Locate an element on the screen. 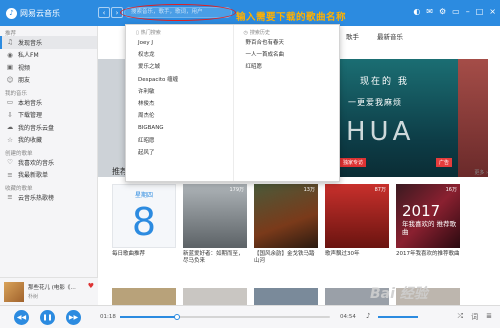 Image resolution: width=500 pixels, height=328 pixels. hot-search-item: 周杰伦 is located at coordinates (179, 116).